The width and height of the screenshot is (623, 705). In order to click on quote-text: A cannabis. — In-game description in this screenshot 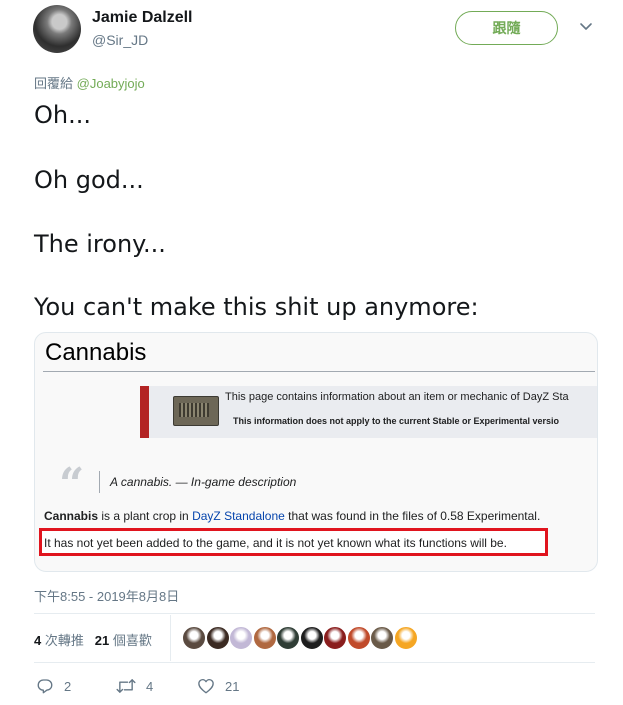, I will do `click(203, 482)`.